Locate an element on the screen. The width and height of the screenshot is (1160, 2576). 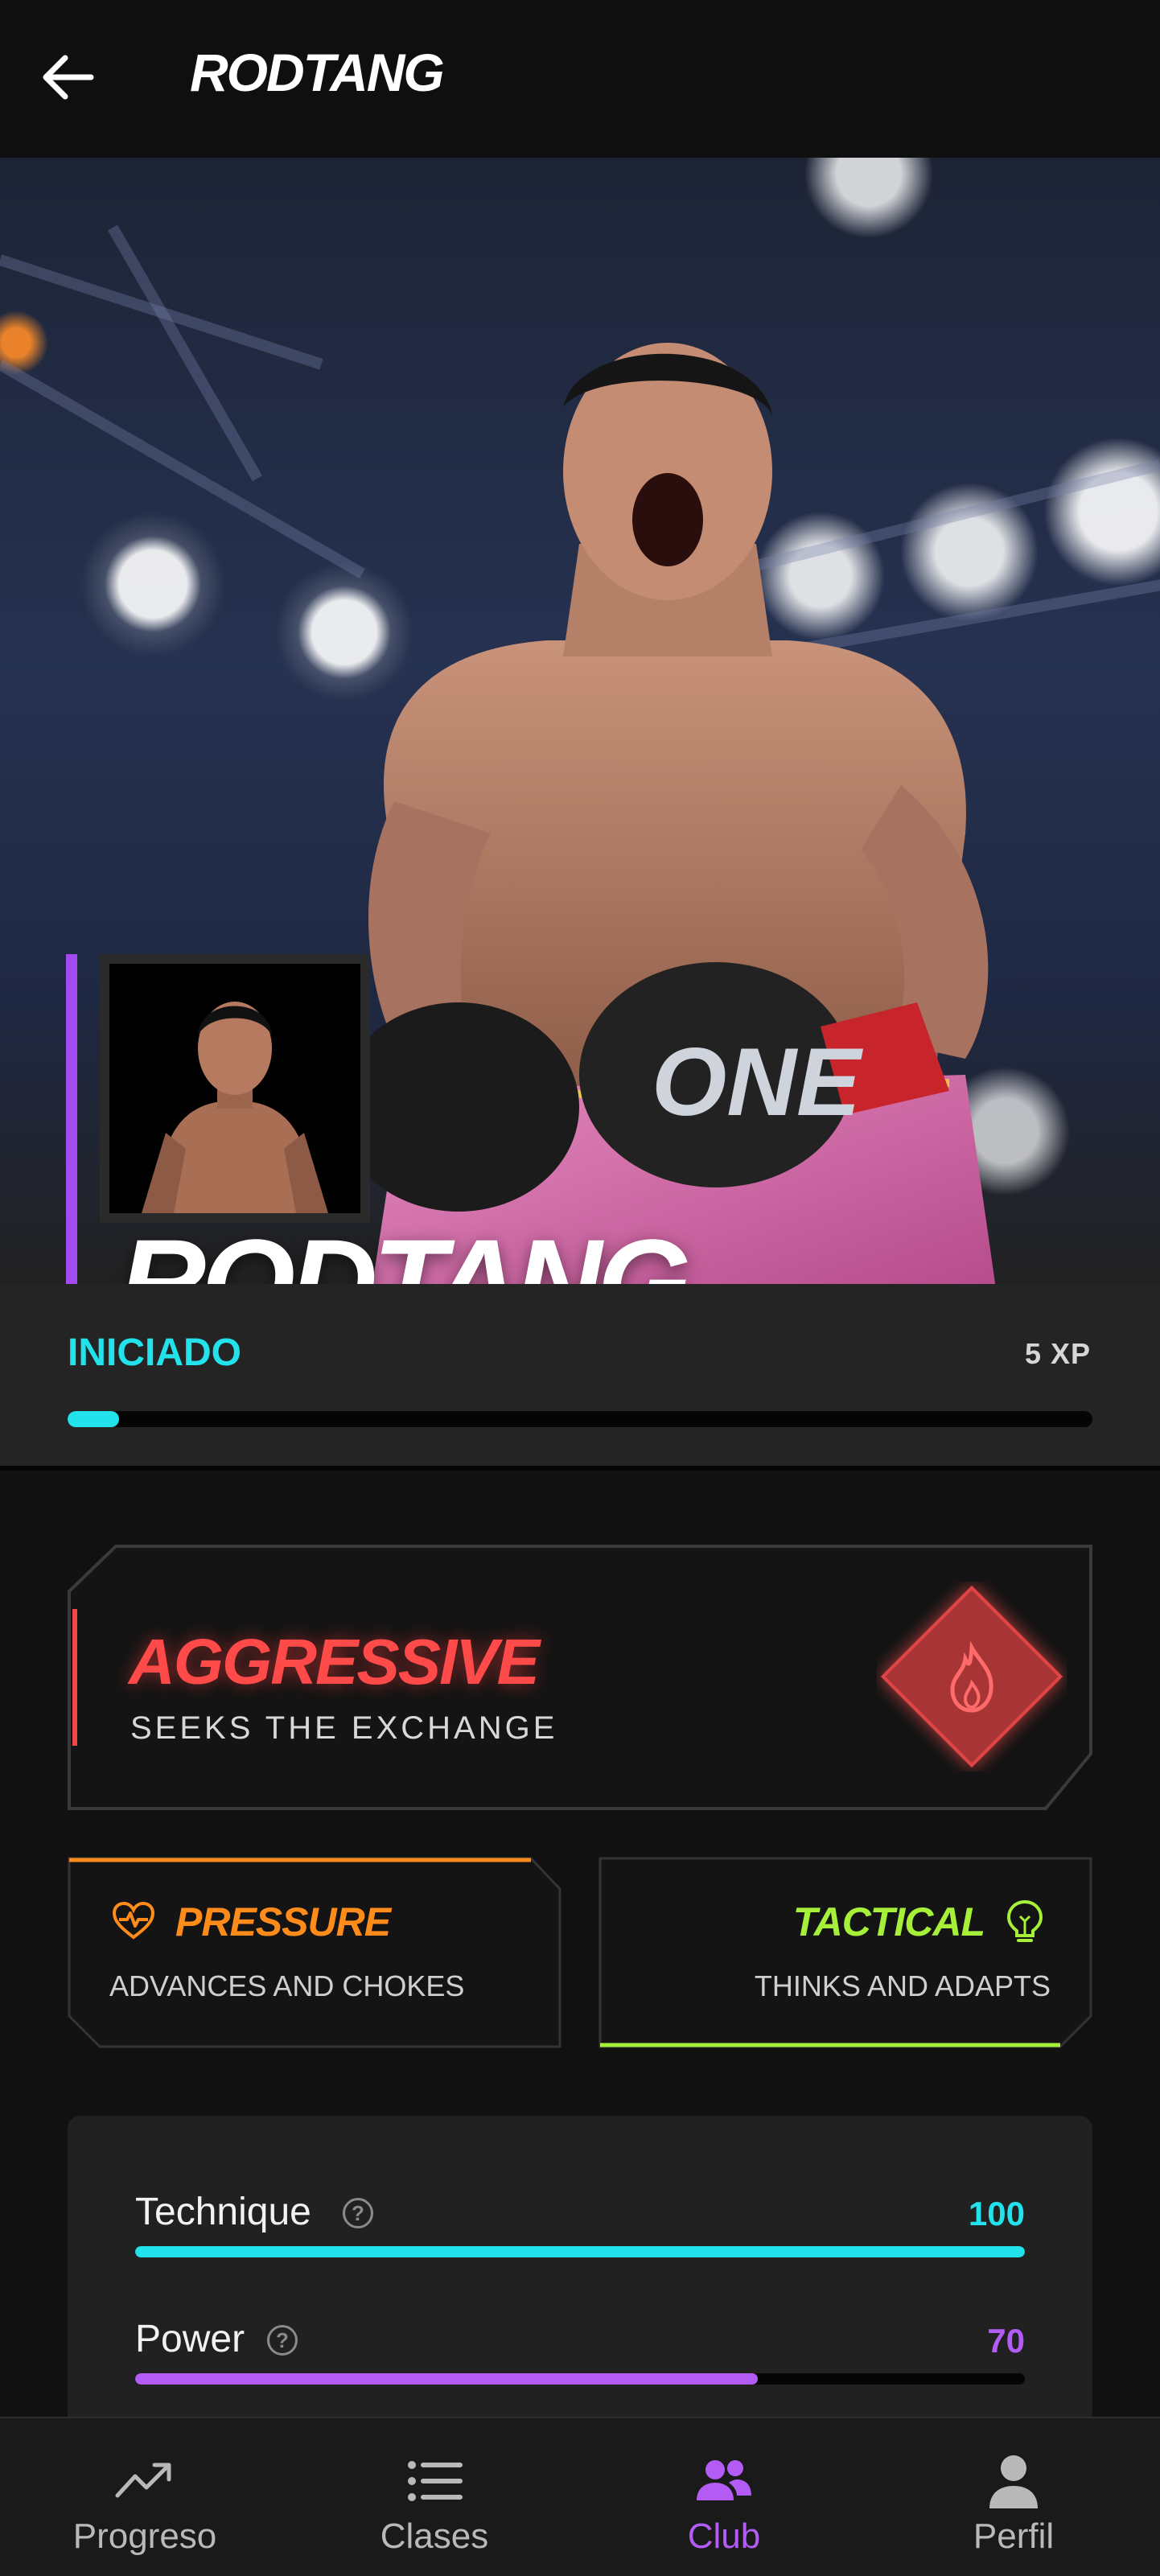
style-subtitle: SEEKS THE EXCHANGE is located at coordinates (344, 1728).